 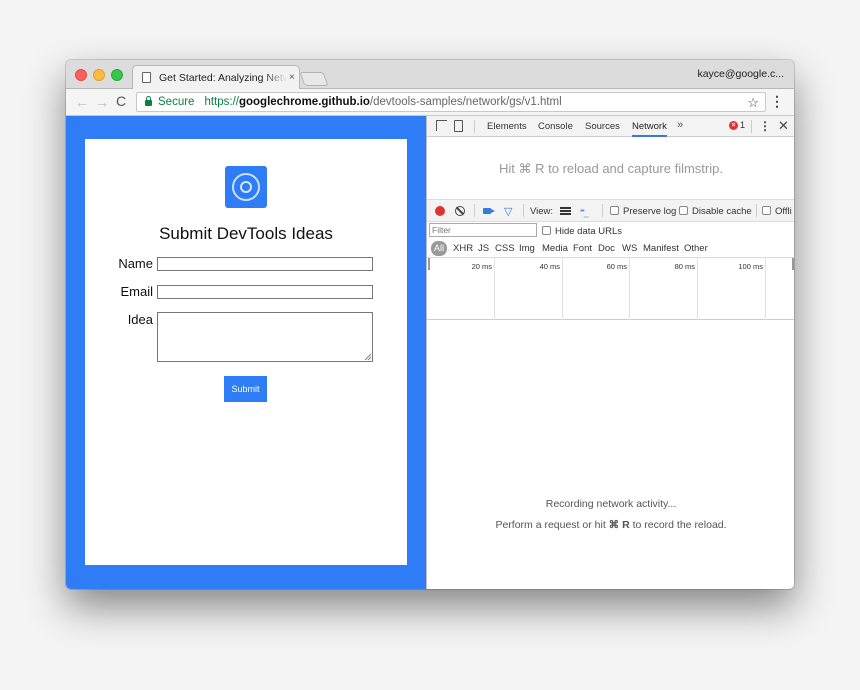 I want to click on chrome-devtools-logo, so click(x=246, y=187).